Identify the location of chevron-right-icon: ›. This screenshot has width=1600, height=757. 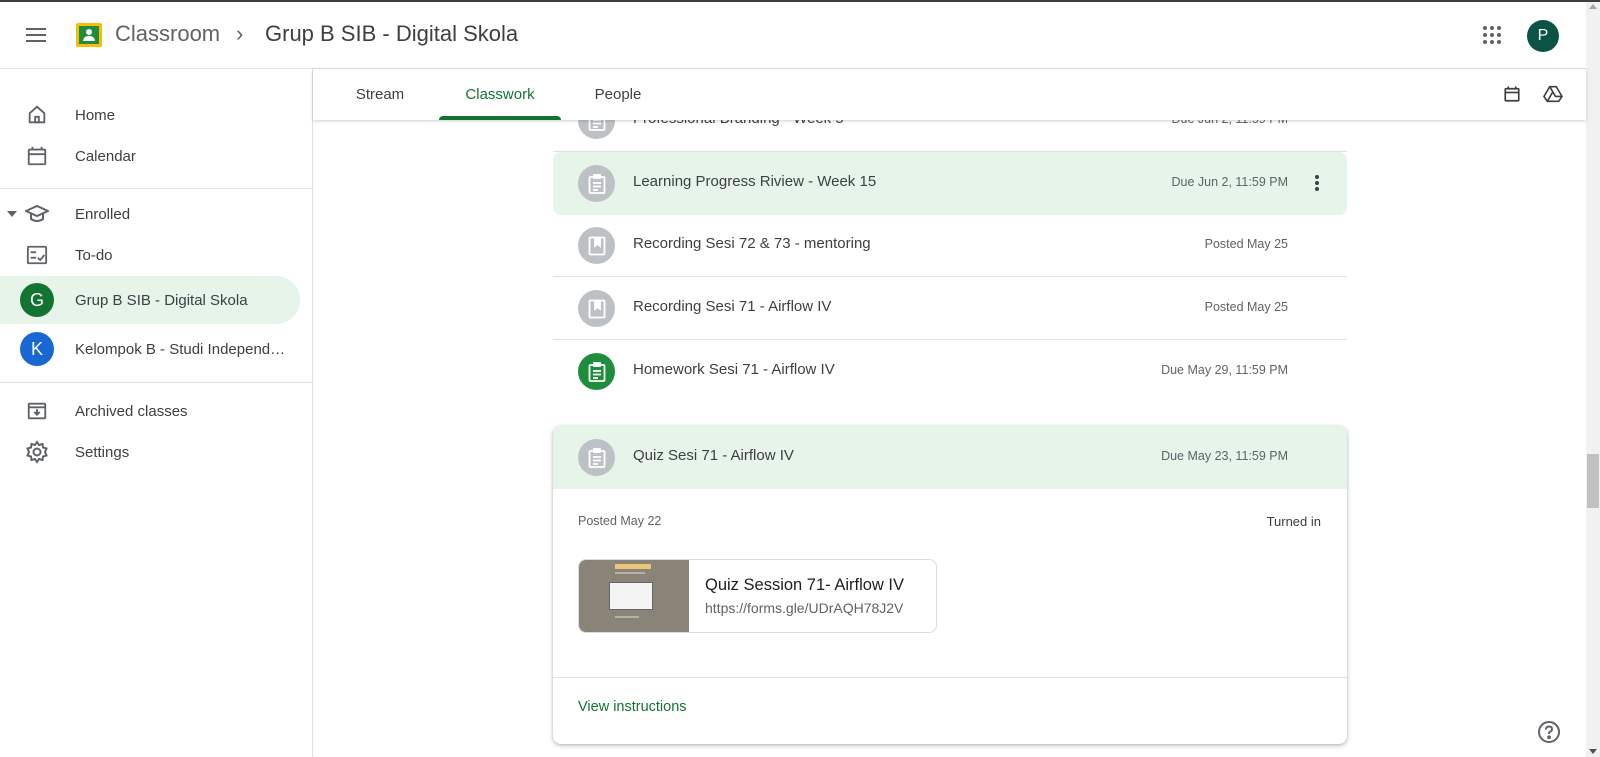
(240, 33).